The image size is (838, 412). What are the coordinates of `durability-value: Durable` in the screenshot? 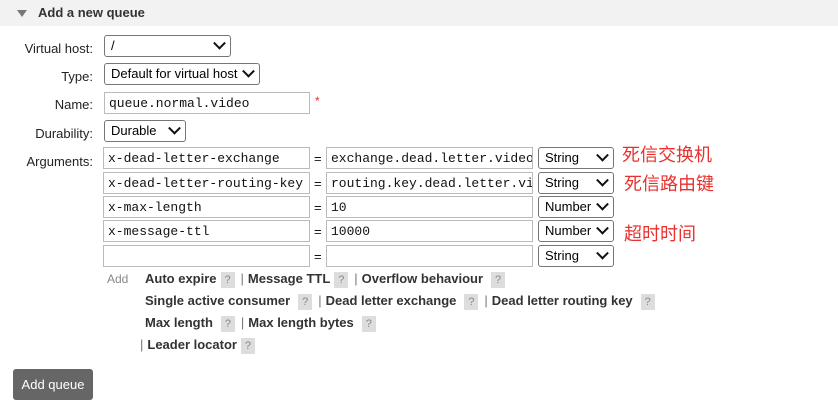 It's located at (134, 130).